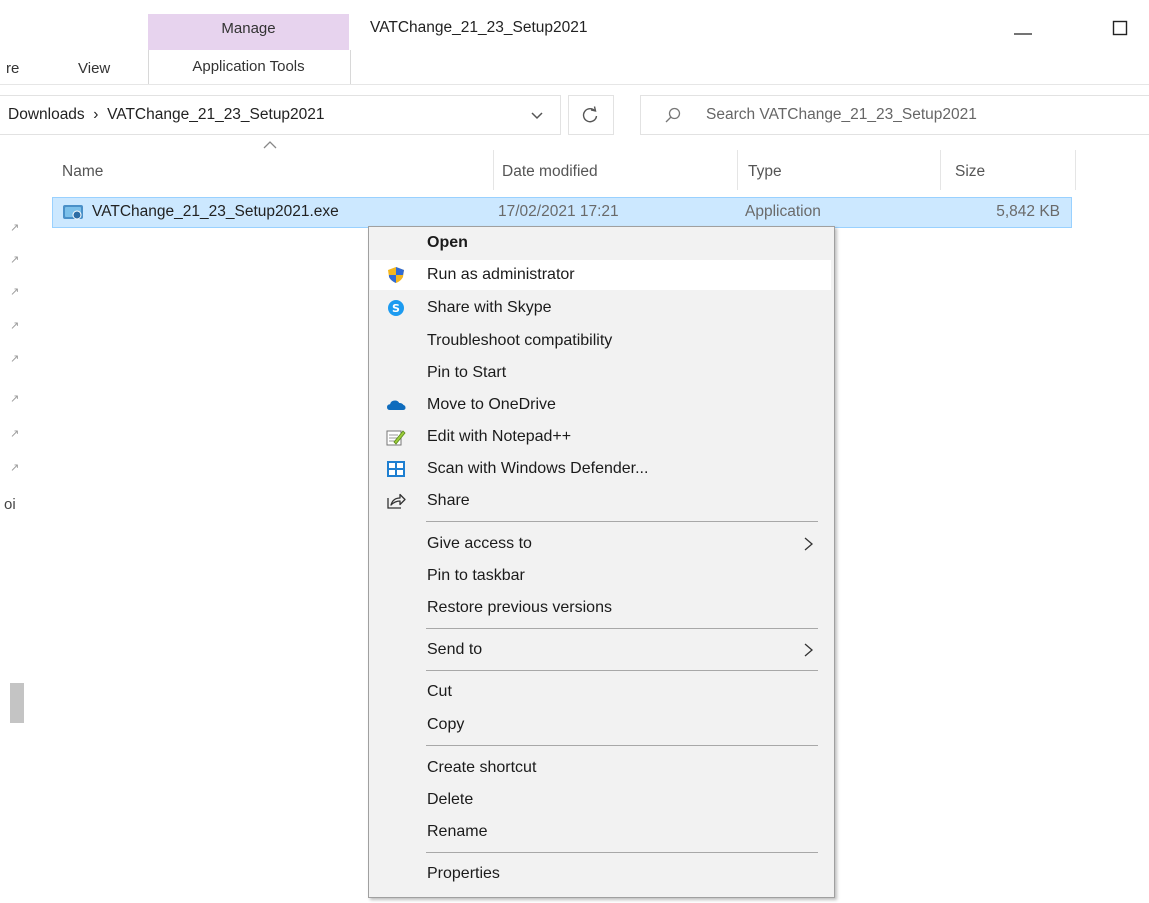  What do you see at coordinates (600, 308) in the screenshot?
I see `menu-item-share-with-skype: S Share with Skype` at bounding box center [600, 308].